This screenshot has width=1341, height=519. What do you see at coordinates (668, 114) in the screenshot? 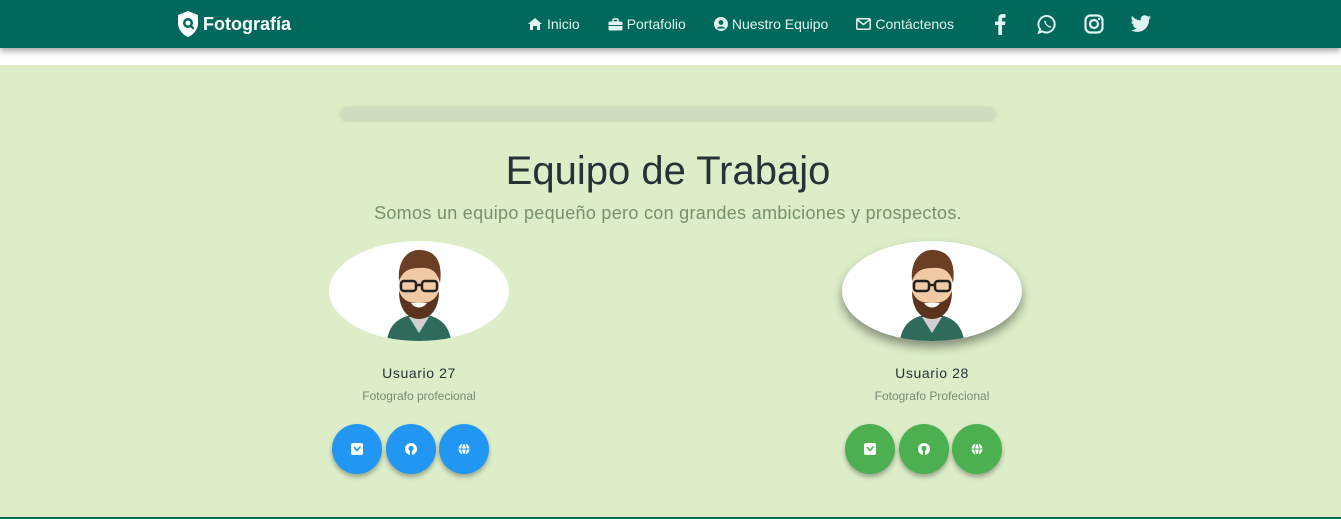
I see `section-divider` at bounding box center [668, 114].